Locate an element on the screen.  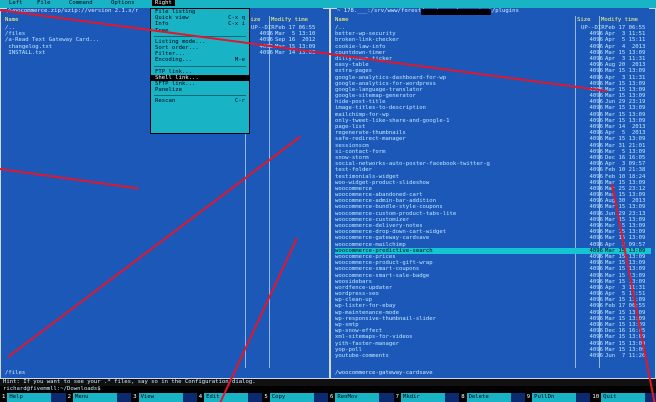
panel-status: /files is located at coordinates (15, 372).